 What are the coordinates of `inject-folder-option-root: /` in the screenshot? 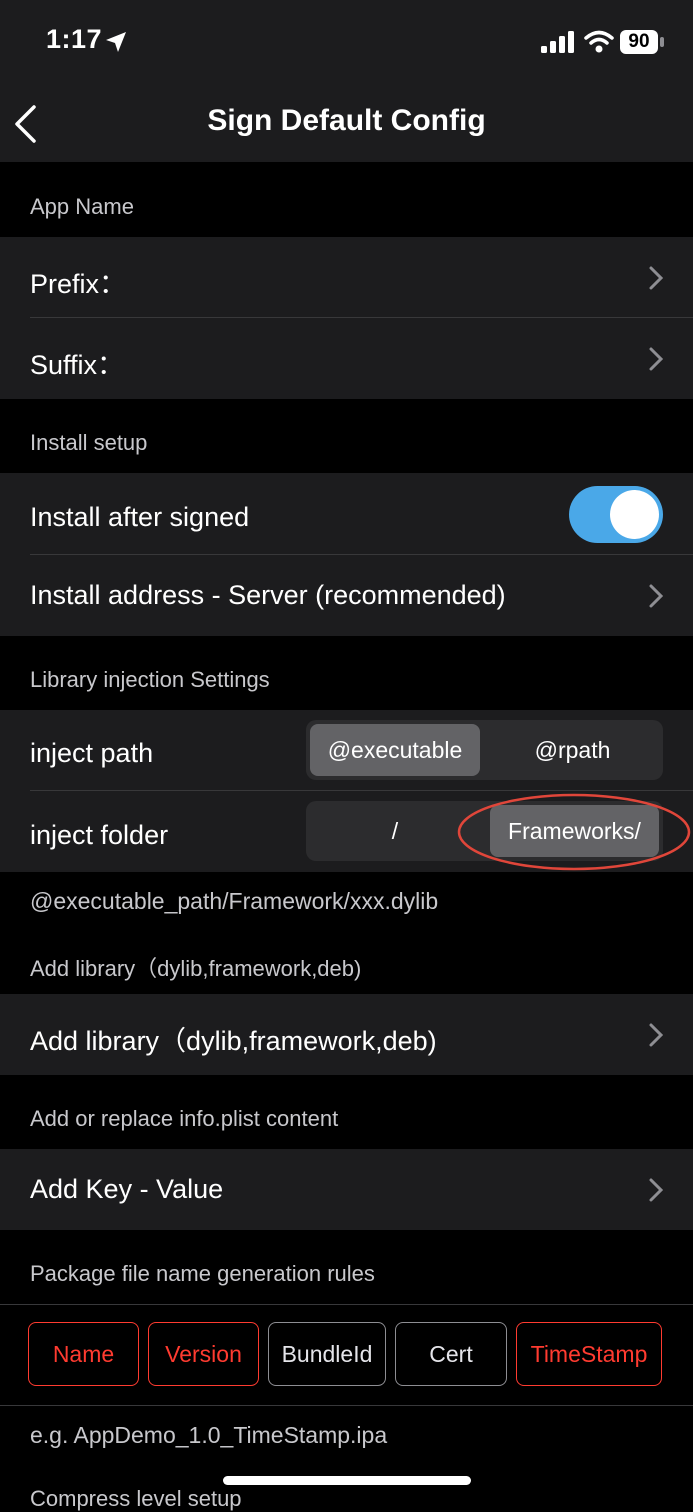 It's located at (395, 831).